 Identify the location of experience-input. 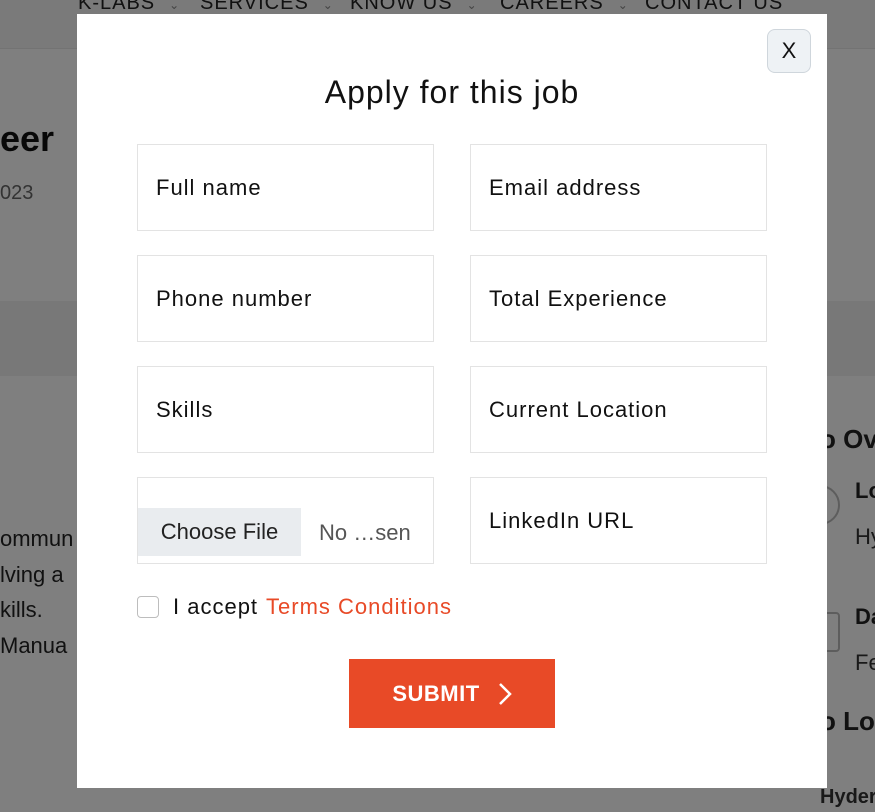
(618, 298).